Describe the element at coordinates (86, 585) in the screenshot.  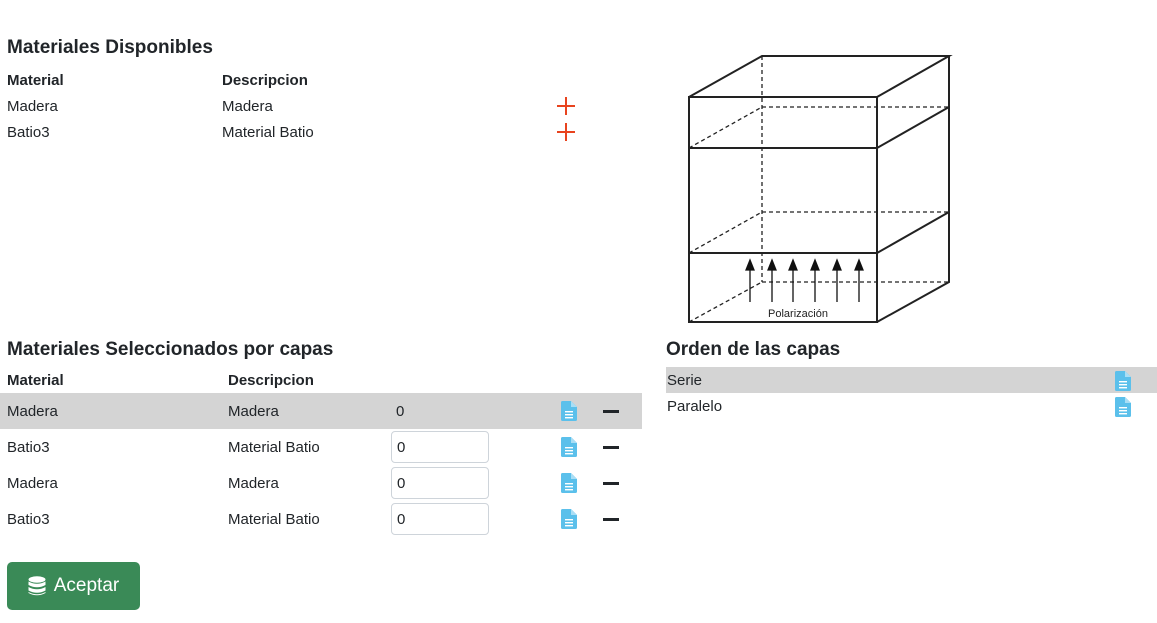
I see `accept-button-label: Aceptar` at that location.